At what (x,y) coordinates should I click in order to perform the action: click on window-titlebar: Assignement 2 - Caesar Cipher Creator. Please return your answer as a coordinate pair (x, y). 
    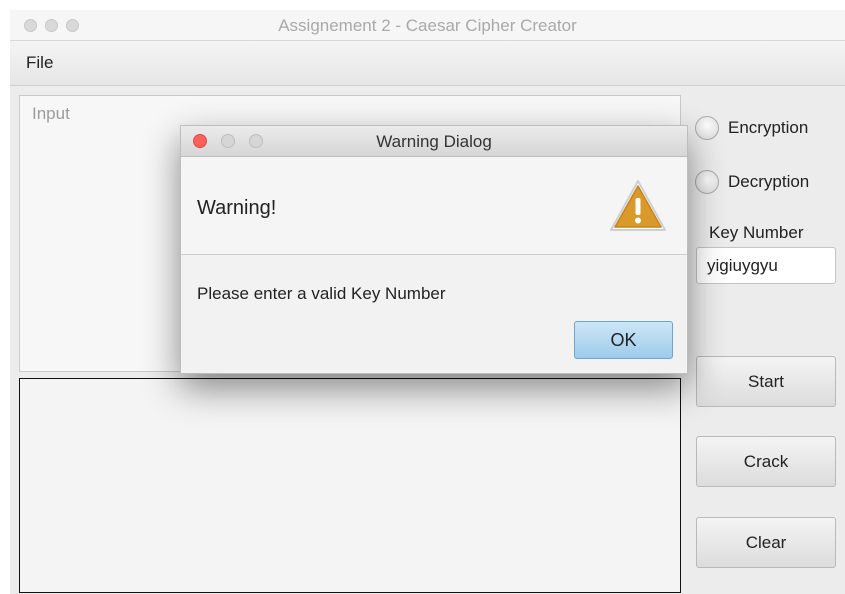
    Looking at the image, I should click on (427, 25).